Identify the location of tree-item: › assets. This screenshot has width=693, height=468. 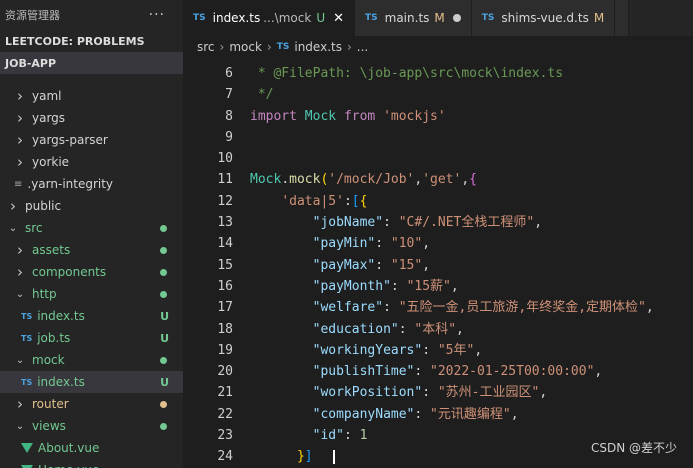
(91, 250).